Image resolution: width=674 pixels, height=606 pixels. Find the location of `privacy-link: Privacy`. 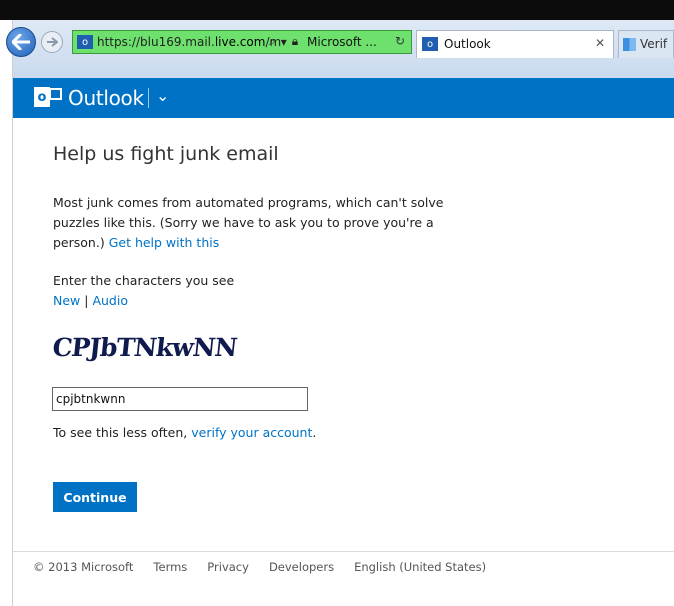

privacy-link: Privacy is located at coordinates (228, 567).